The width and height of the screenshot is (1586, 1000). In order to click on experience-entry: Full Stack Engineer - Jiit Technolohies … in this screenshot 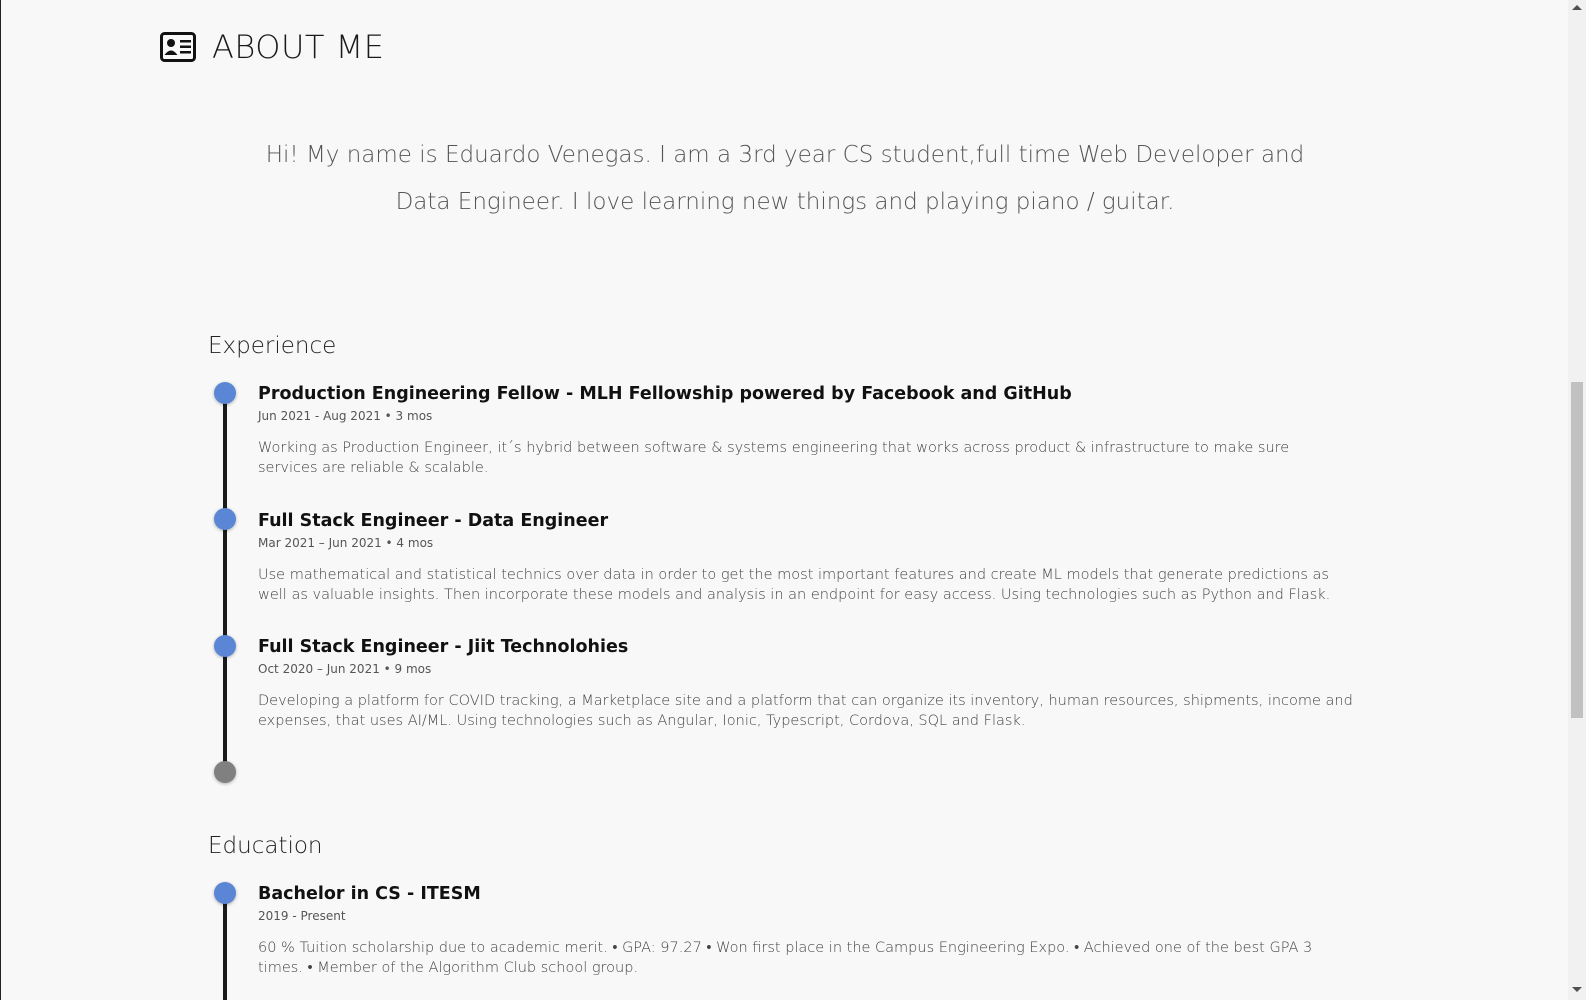, I will do `click(805, 683)`.